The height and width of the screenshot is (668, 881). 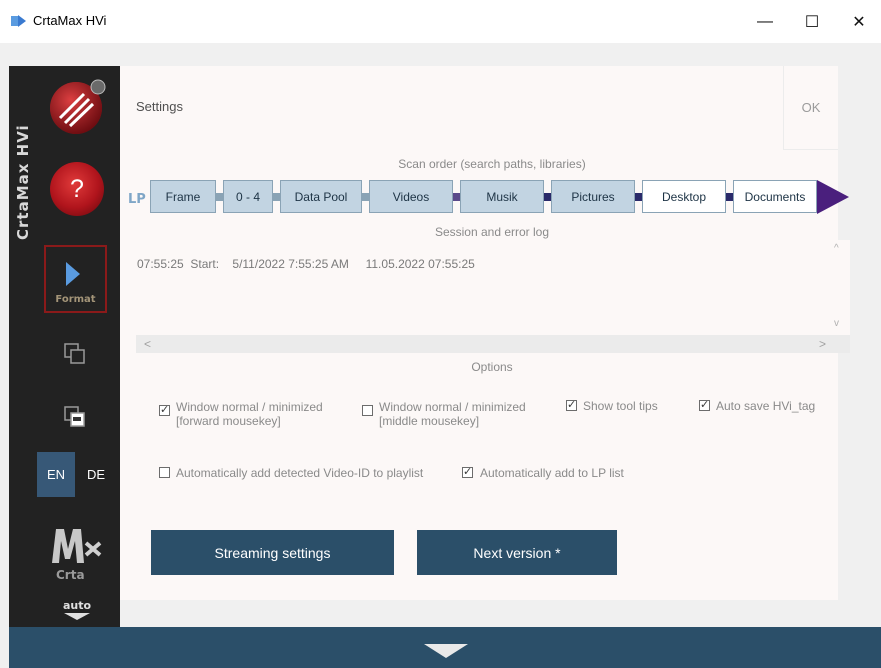 What do you see at coordinates (833, 197) in the screenshot?
I see `scan-order-arrow-icon` at bounding box center [833, 197].